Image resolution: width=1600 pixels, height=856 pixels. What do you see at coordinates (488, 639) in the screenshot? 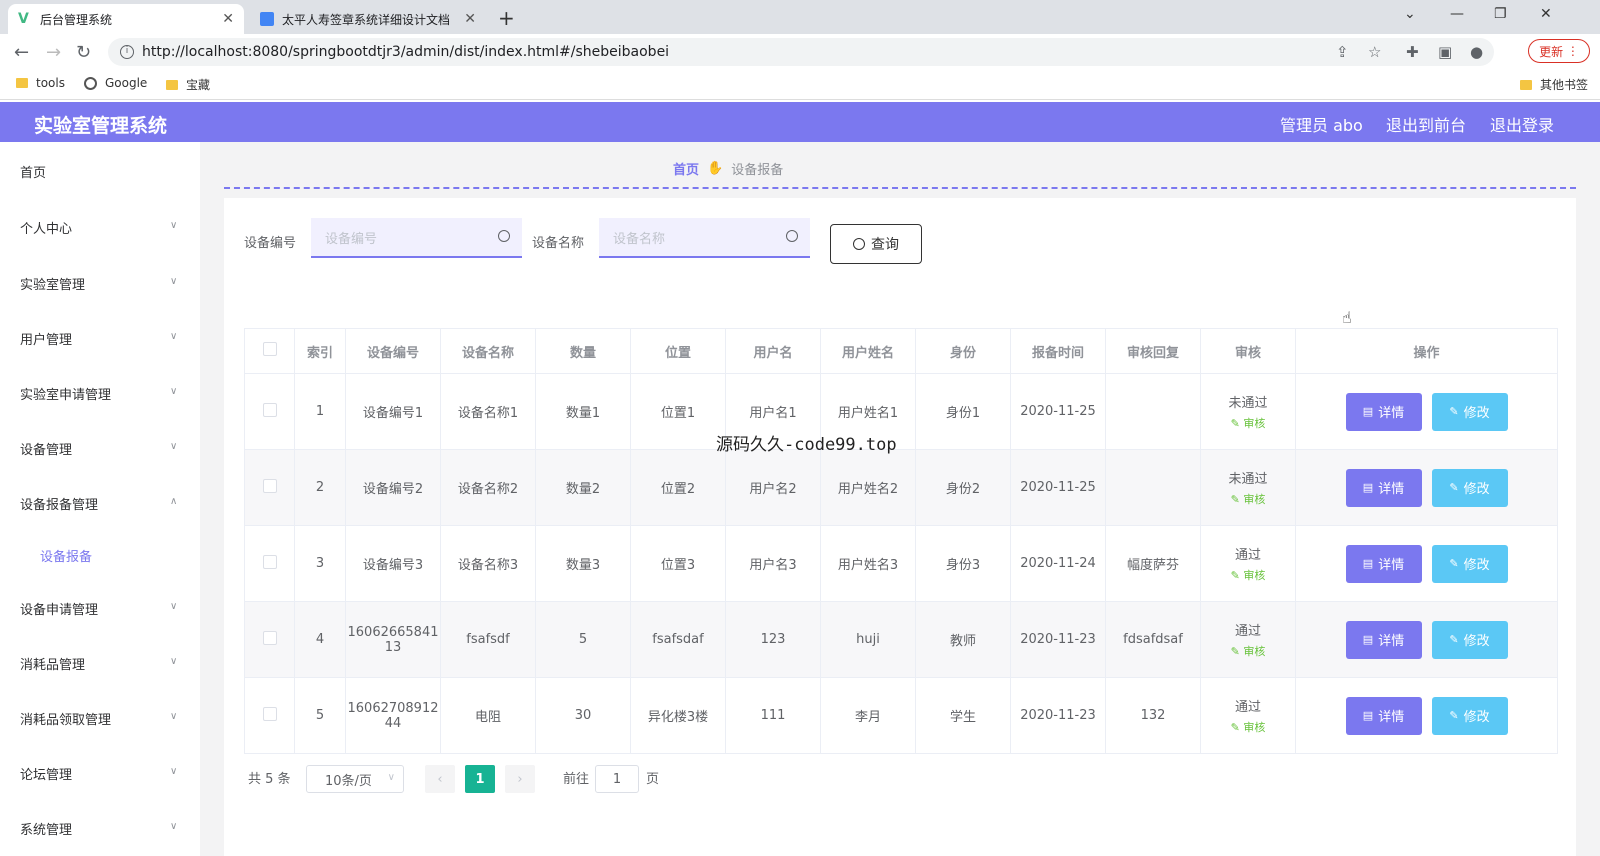
I see `cell-device-name: fsafsdf` at bounding box center [488, 639].